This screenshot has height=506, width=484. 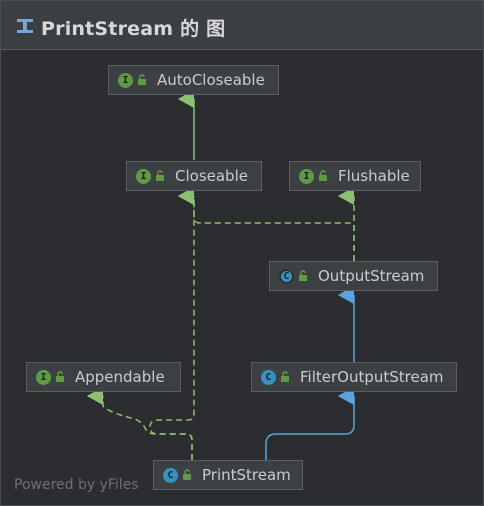 What do you see at coordinates (266, 224) in the screenshot?
I see `edge-outputstream-closeable` at bounding box center [266, 224].